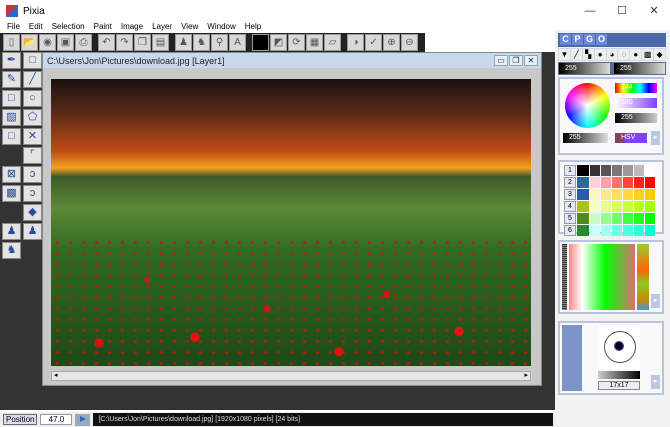 The image size is (670, 427). What do you see at coordinates (636, 88) in the screenshot?
I see `hue-slider: 244` at bounding box center [636, 88].